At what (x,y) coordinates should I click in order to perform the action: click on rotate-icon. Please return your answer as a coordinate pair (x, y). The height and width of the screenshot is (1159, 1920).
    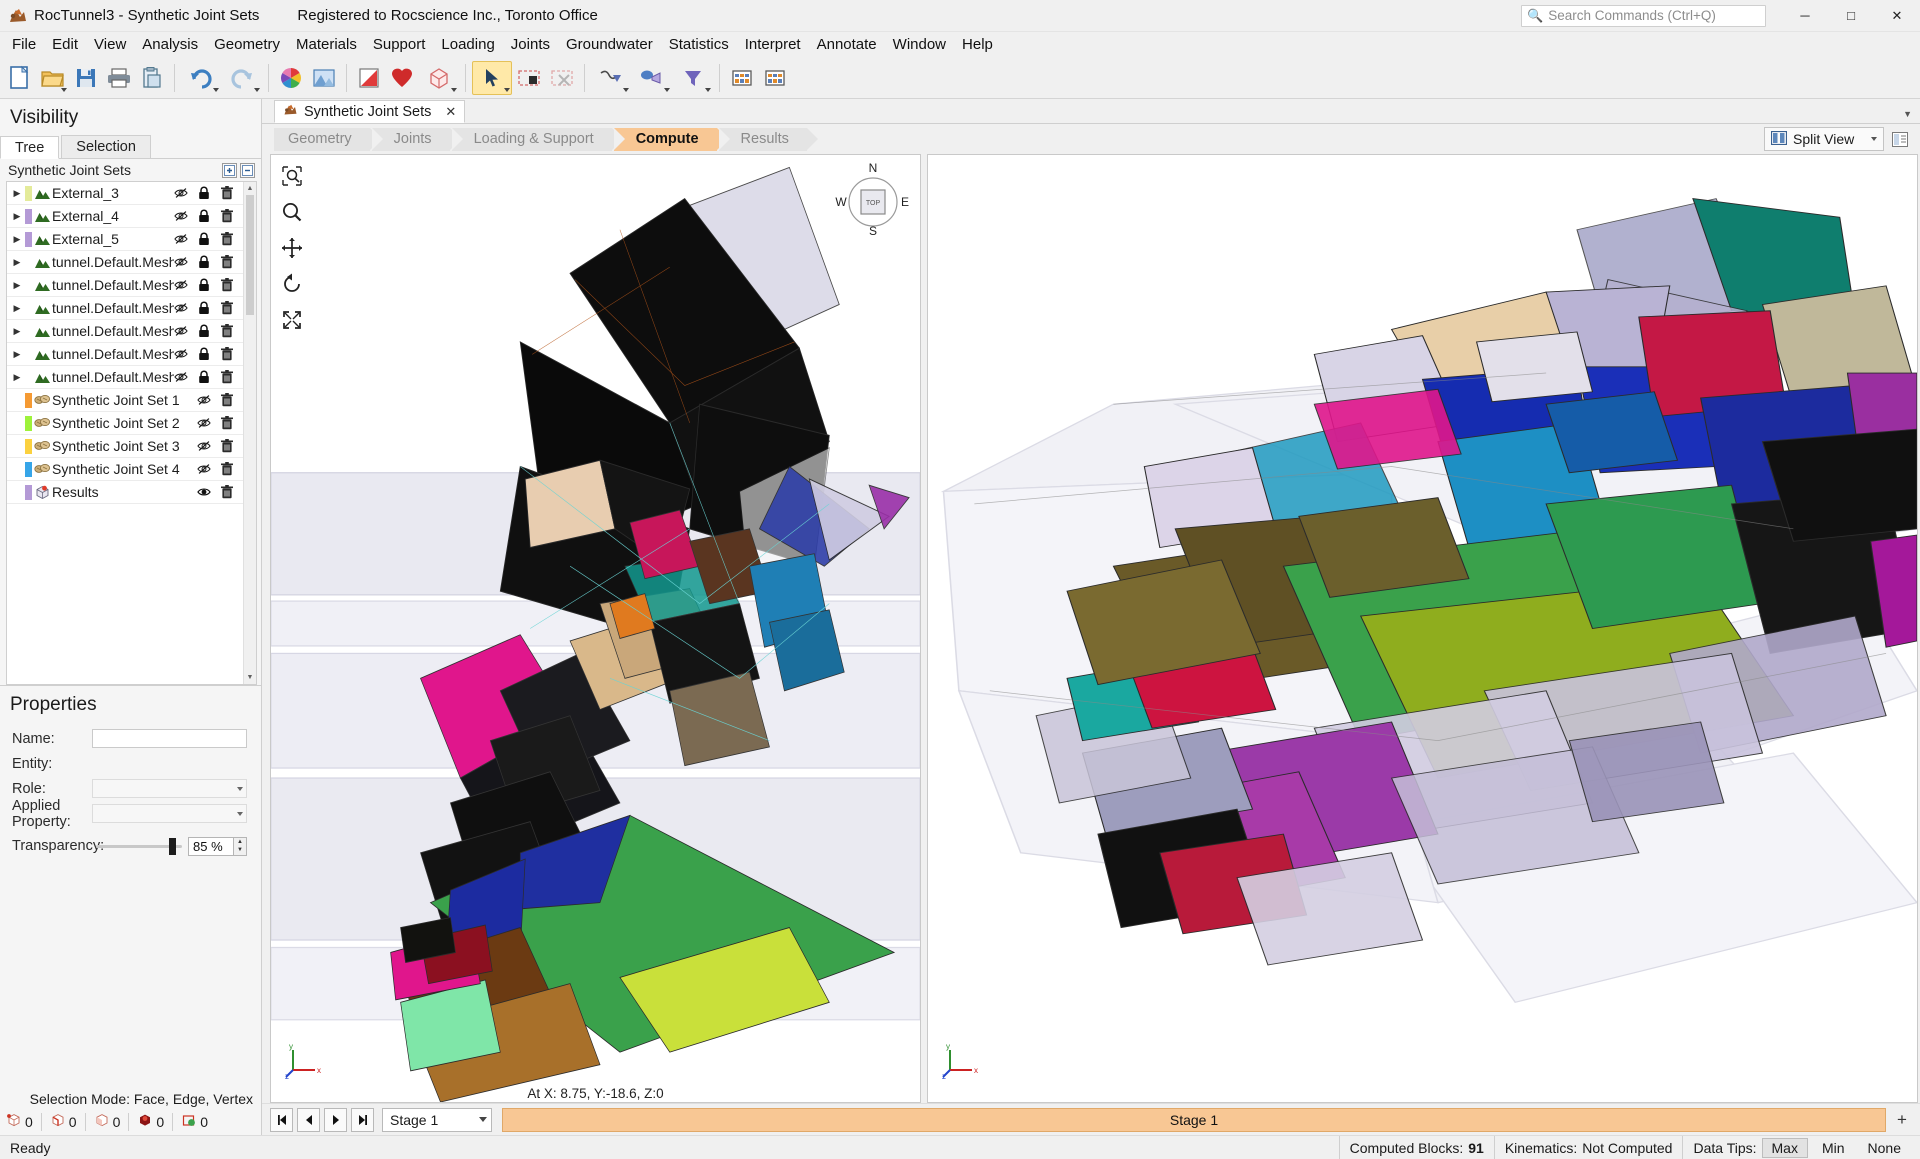
    Looking at the image, I should click on (292, 284).